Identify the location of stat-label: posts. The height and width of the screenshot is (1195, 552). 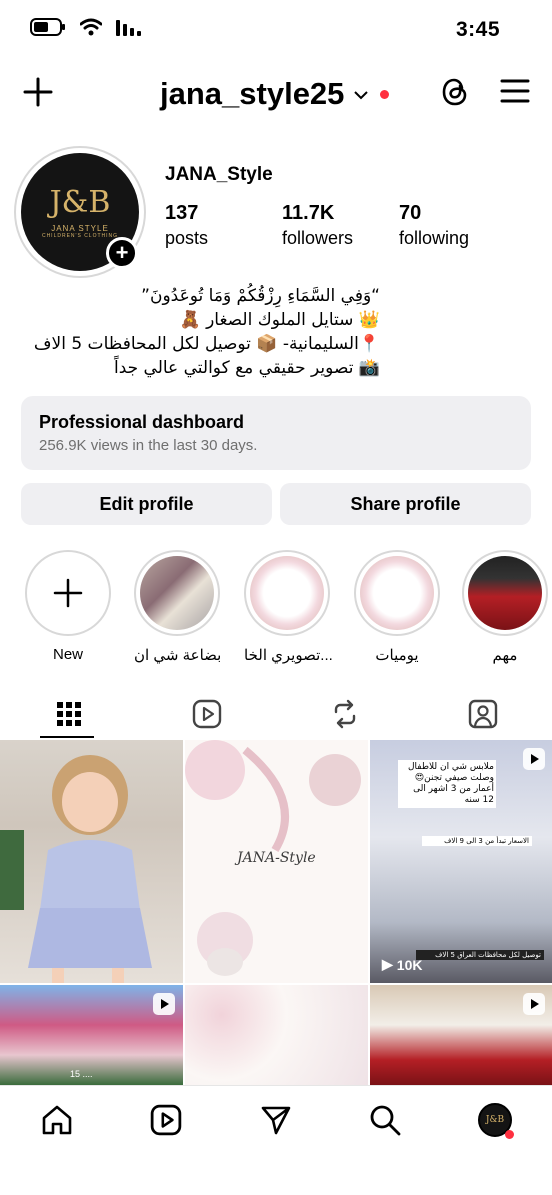
(187, 238).